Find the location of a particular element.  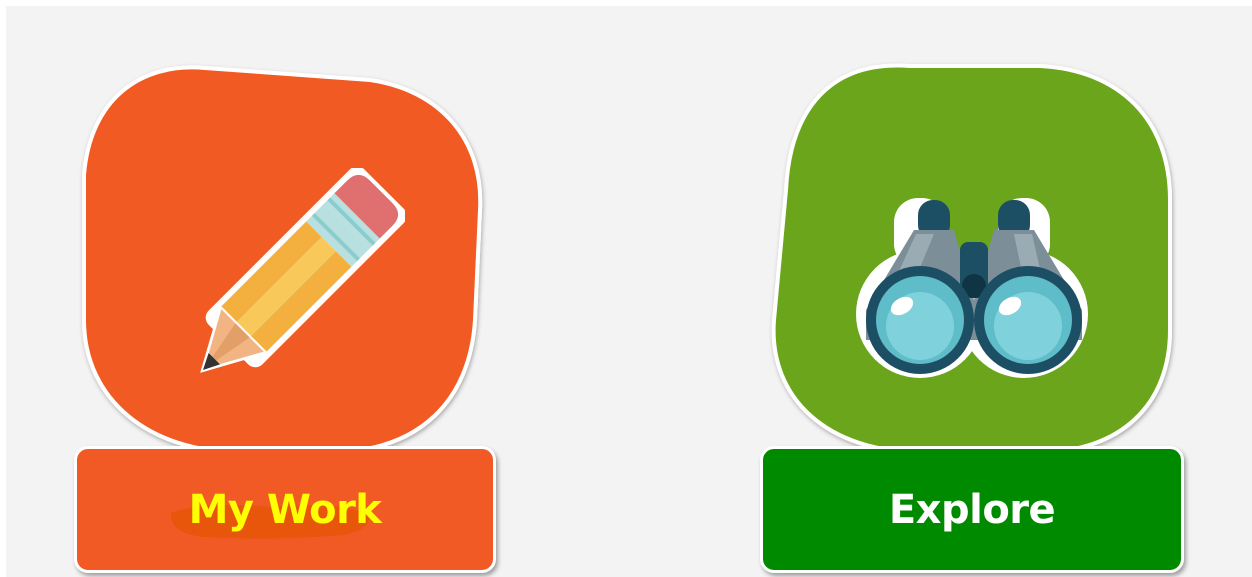

my-work-label: My Work is located at coordinates (285, 509).